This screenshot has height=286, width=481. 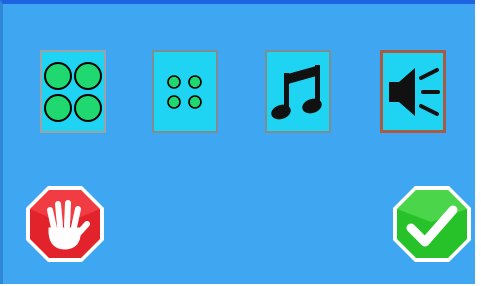 I want to click on music-note-icon, so click(x=296, y=91).